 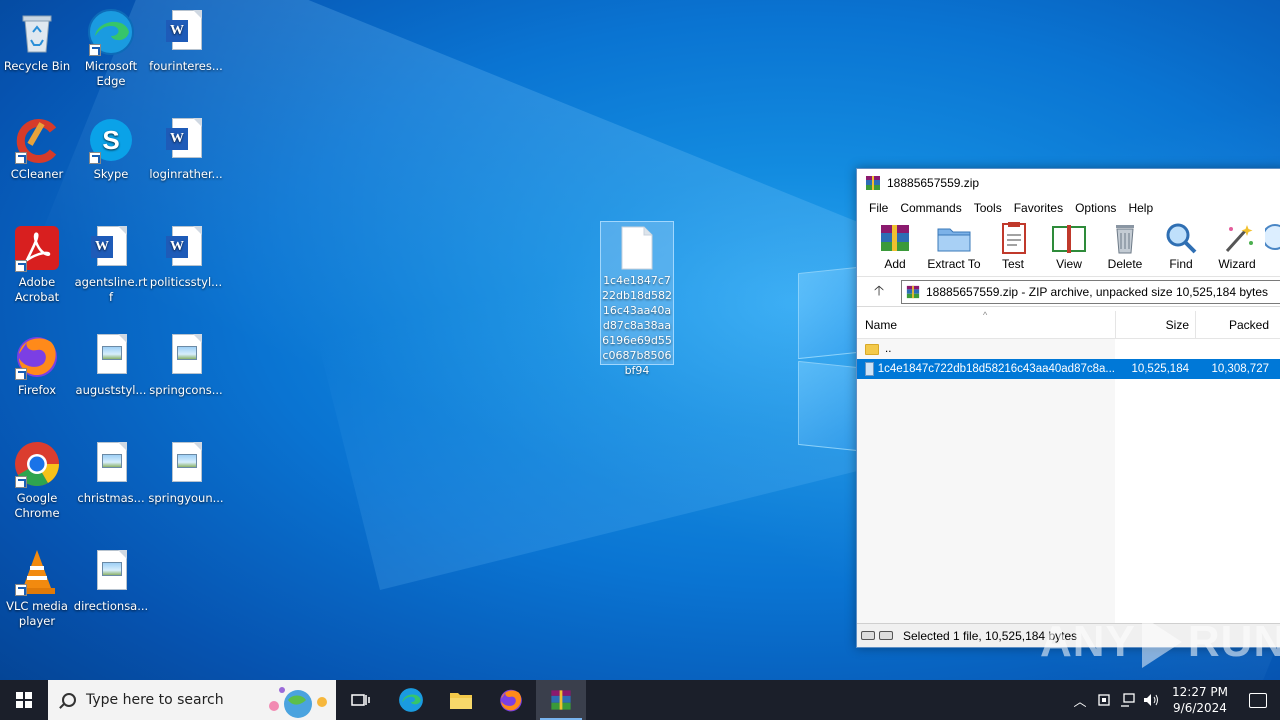 I want to click on desktop-icon-adobe-acrobat: Adobe Acrobat, so click(x=37, y=264).